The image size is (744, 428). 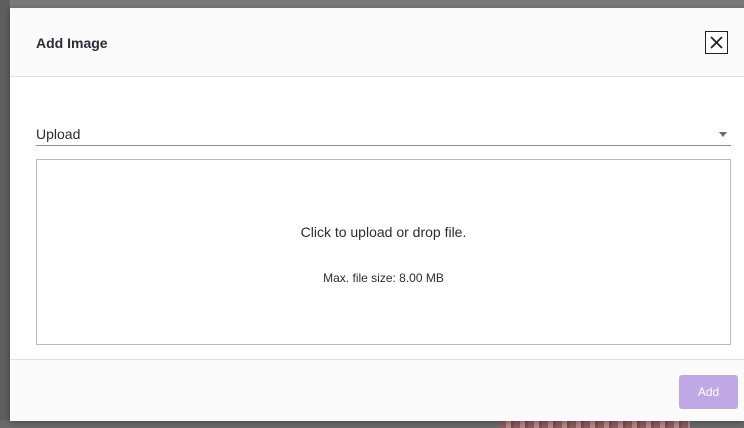 I want to click on caret-down-icon, so click(x=723, y=134).